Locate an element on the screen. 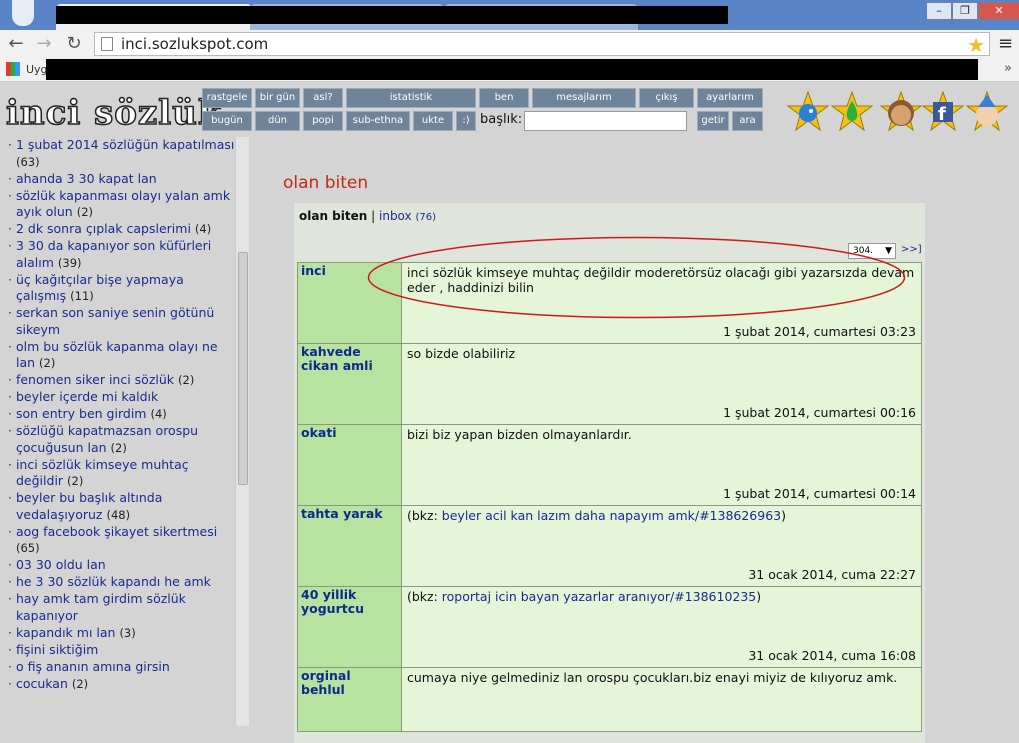  menu-sub-ethna: sub-ethna is located at coordinates (378, 121).